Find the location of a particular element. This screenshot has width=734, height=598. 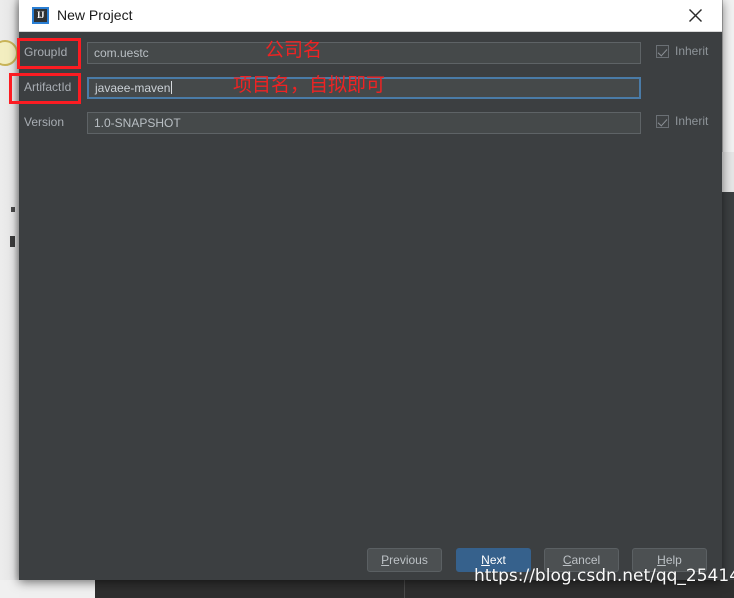

form-row-artifactid: ArtifactId javaee-maven is located at coordinates (370, 88).